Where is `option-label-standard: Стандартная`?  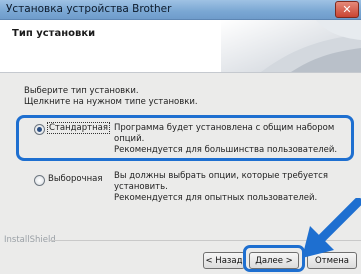
option-label-standard: Стандартная is located at coordinates (78, 128).